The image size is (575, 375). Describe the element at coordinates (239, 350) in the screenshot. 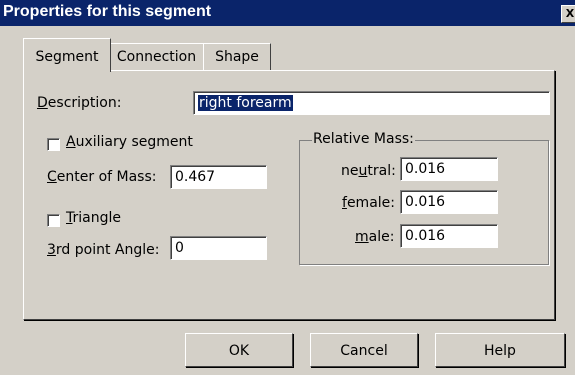

I see `ok-button: OK` at that location.